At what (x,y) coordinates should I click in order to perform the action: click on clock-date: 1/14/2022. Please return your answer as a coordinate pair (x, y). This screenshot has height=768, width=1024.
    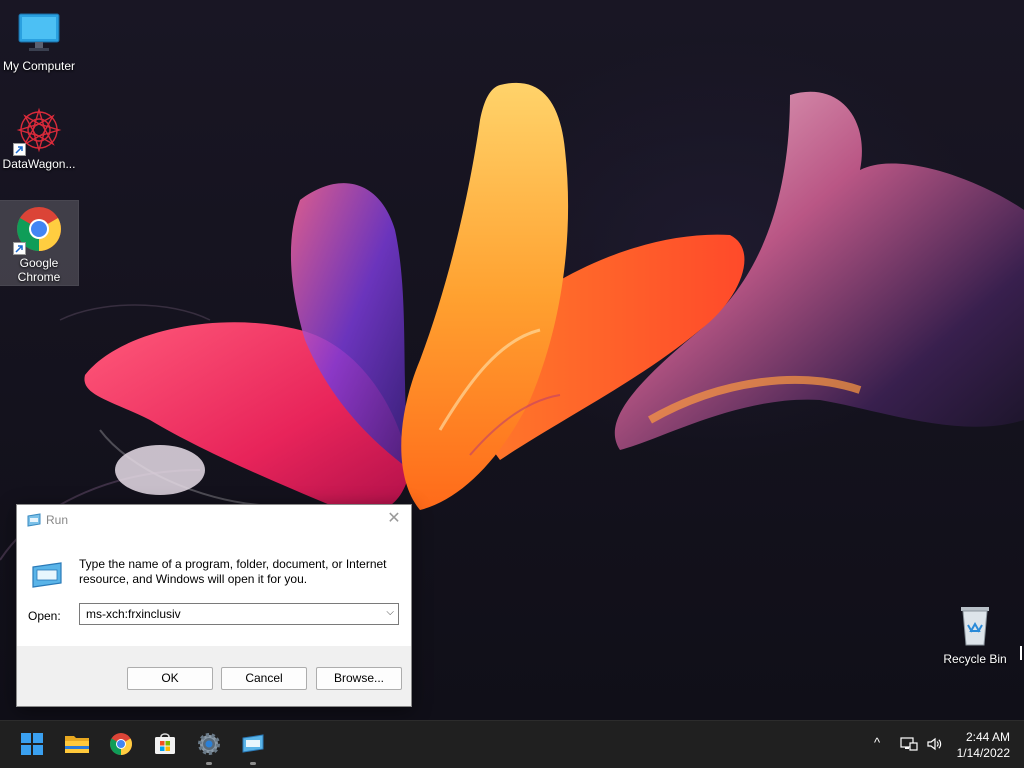
    Looking at the image, I should click on (983, 753).